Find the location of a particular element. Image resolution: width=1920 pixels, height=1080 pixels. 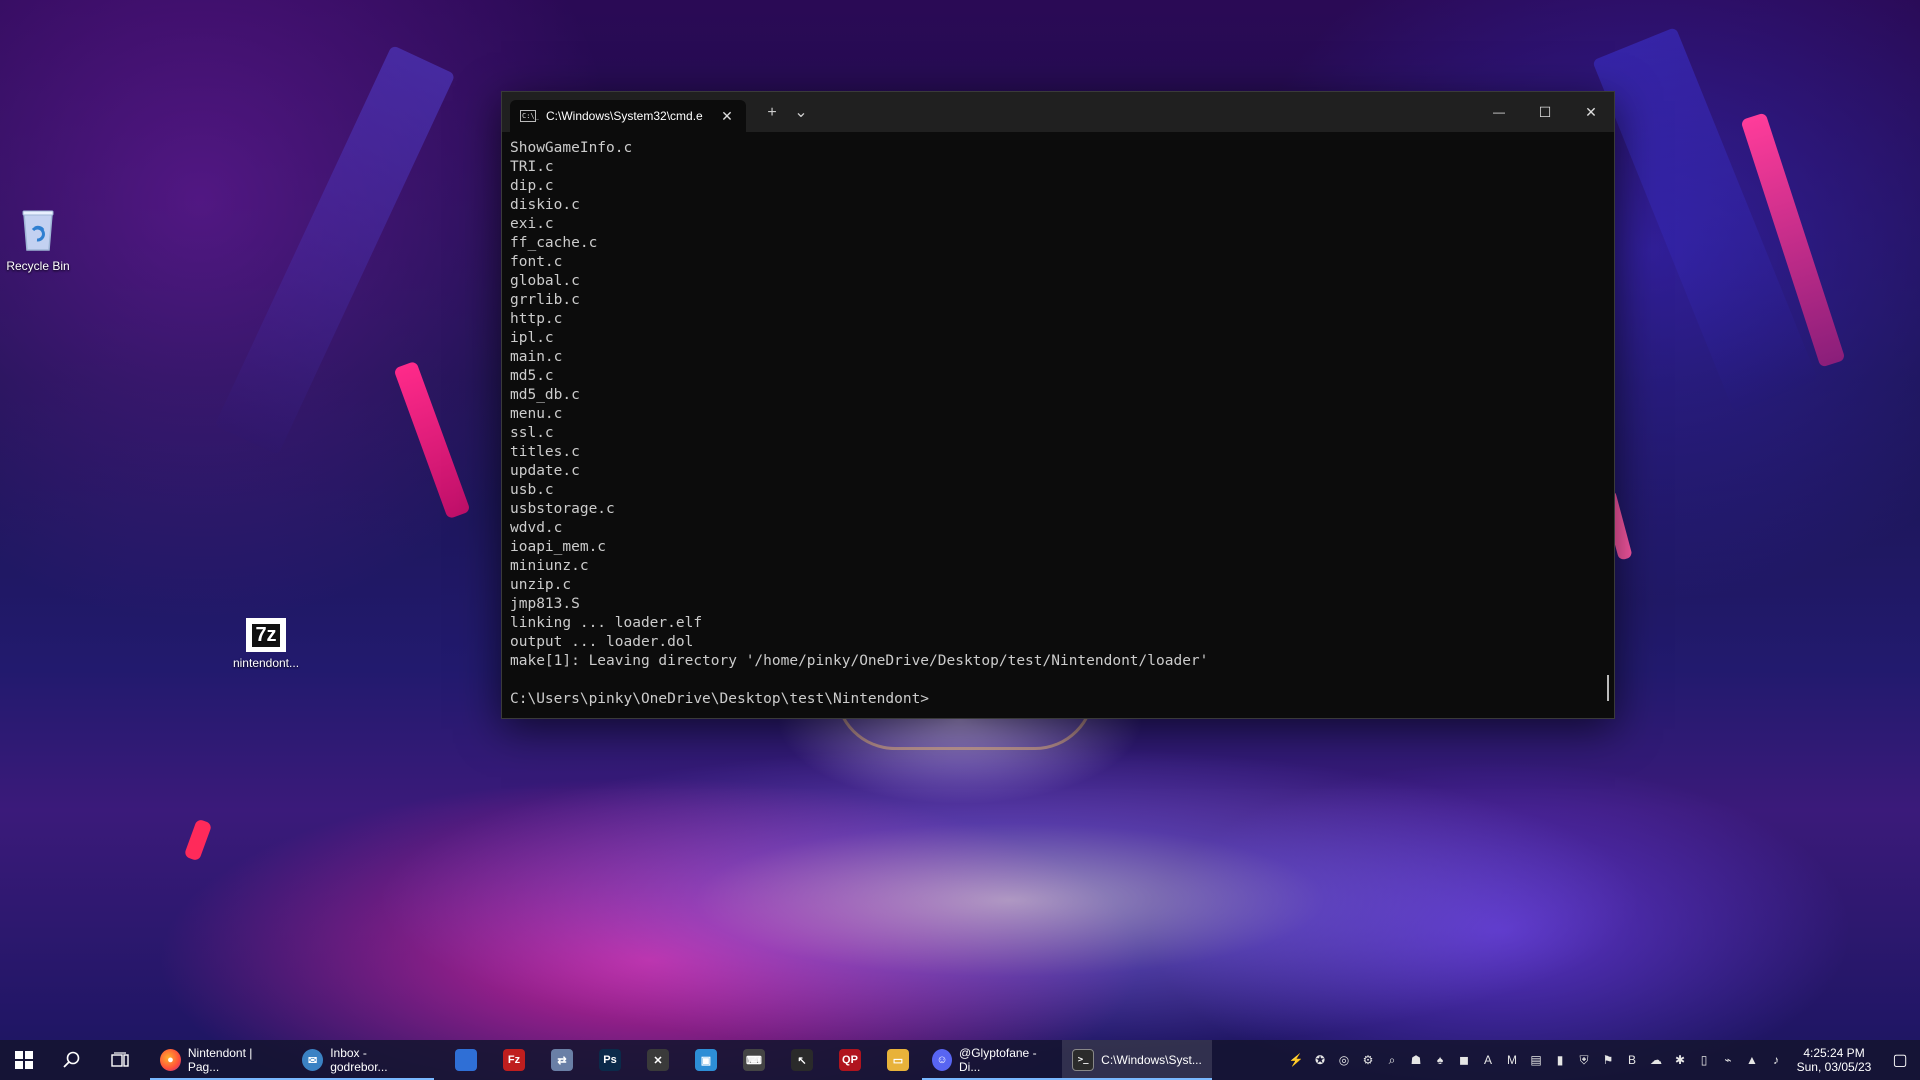

taskbar-pinned-x-app: ✕ is located at coordinates (658, 1060).